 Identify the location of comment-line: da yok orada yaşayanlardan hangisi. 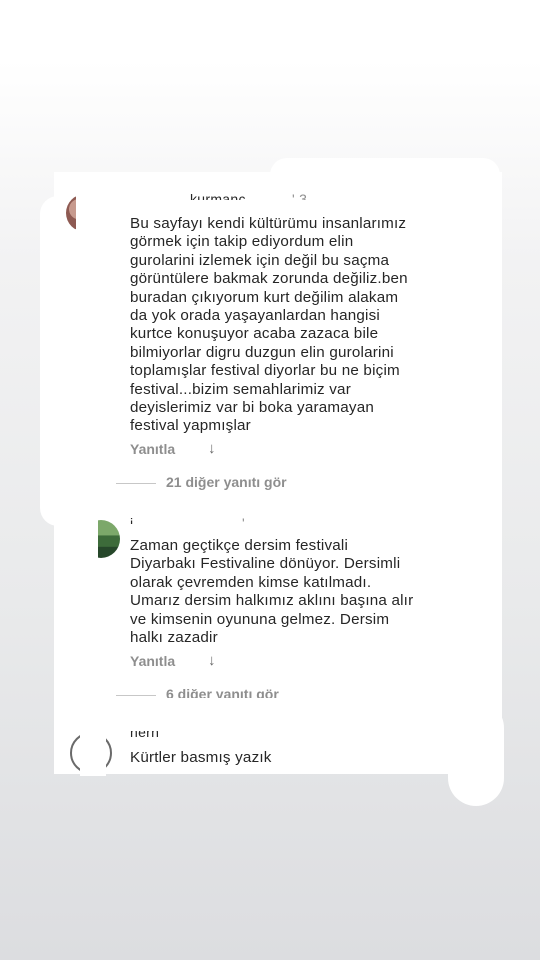
(255, 316).